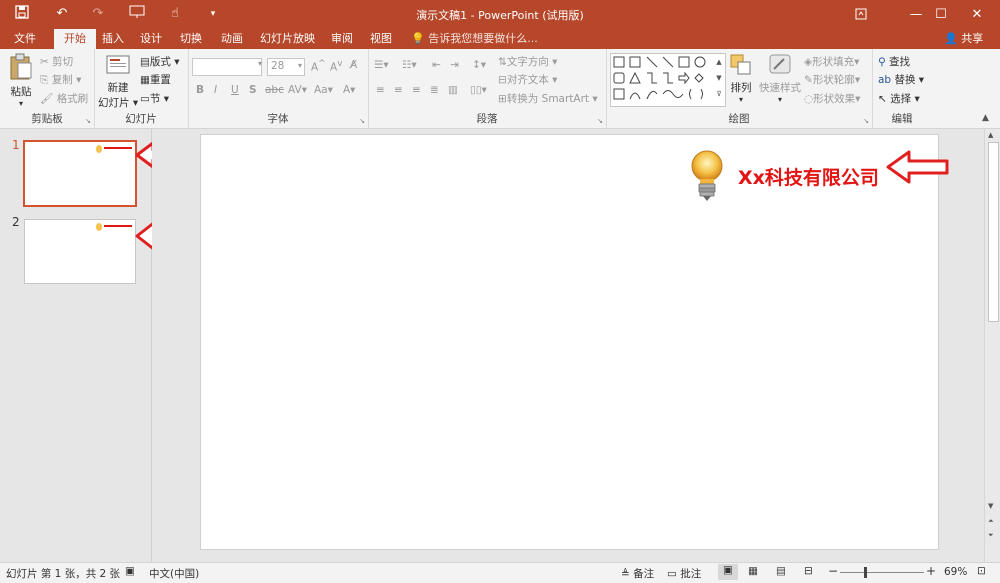 Image resolution: width=1000 pixels, height=583 pixels. I want to click on shape-fill-label: 形状填充, so click(833, 62).